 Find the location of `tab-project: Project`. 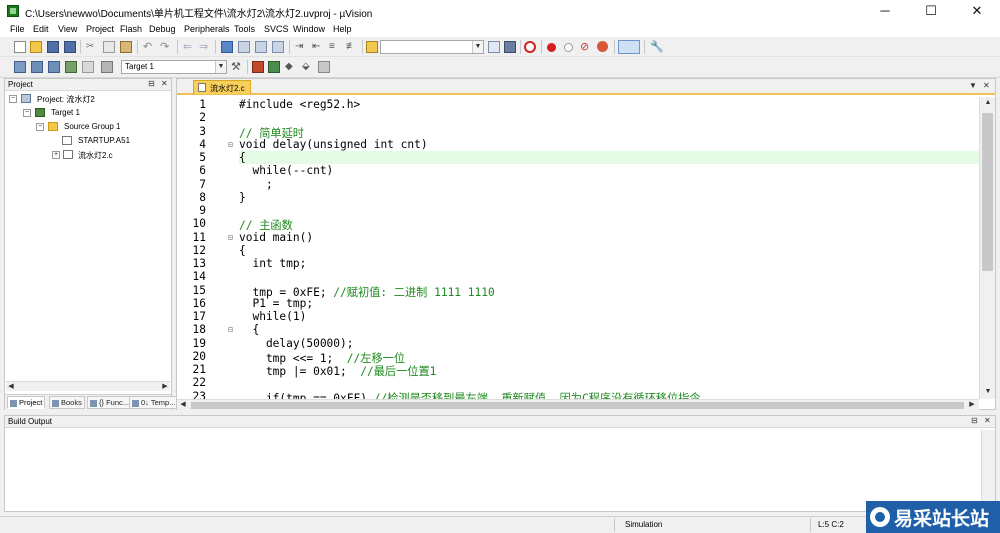

tab-project: Project is located at coordinates (26, 402).